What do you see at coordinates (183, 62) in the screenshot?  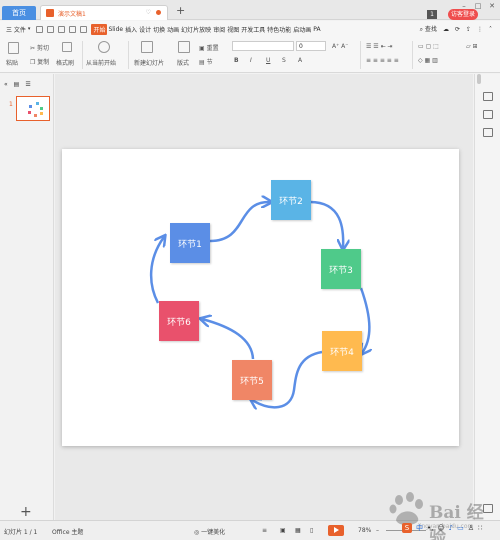 I see `layout-button: 版式` at bounding box center [183, 62].